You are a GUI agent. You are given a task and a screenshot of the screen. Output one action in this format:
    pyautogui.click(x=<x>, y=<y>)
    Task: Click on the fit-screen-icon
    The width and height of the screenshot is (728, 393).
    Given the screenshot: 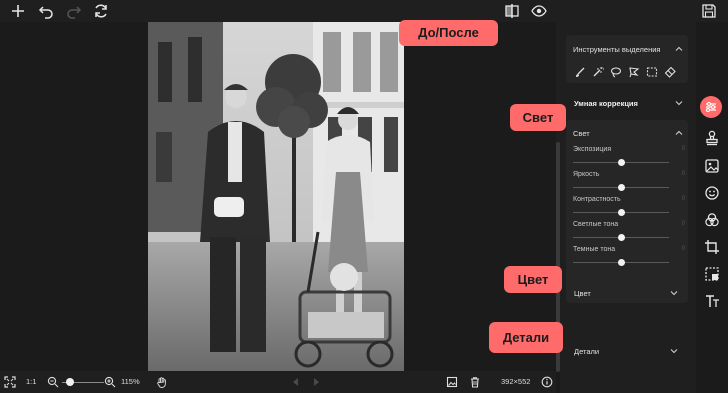 What is the action you would take?
    pyautogui.click(x=10, y=382)
    